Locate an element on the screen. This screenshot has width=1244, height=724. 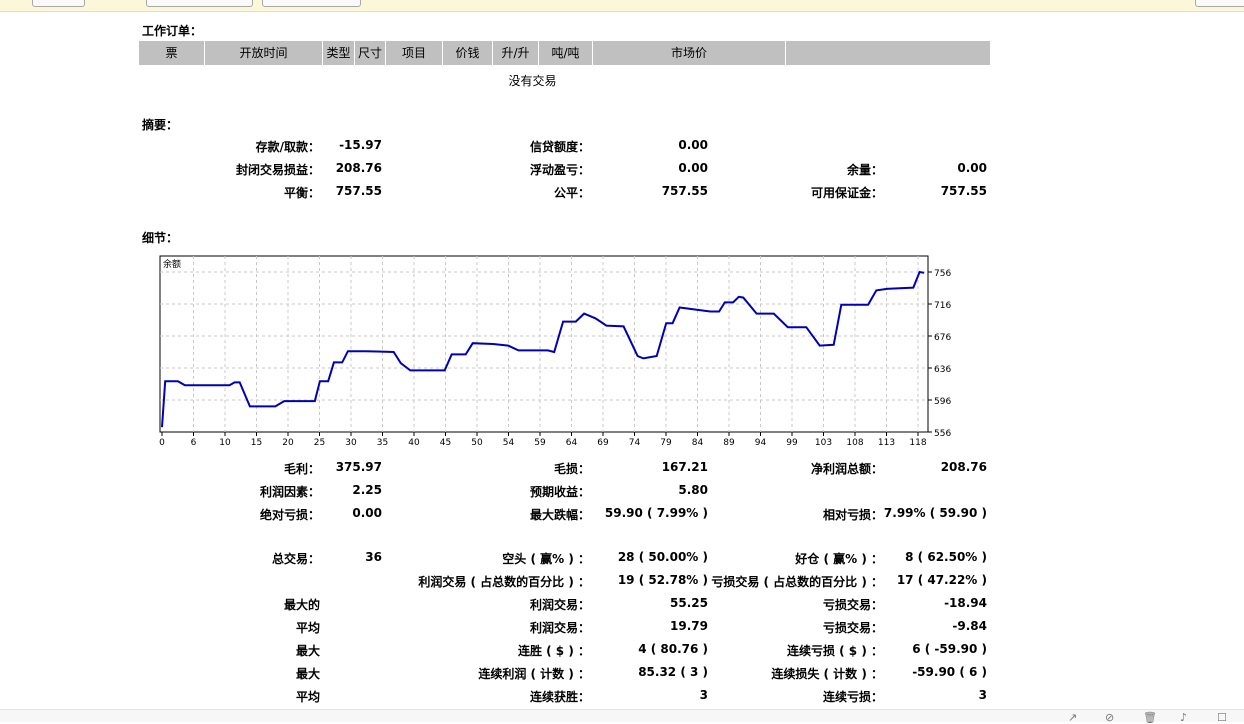
stat-value: -59.90 ( 6 ) is located at coordinates (935, 674).